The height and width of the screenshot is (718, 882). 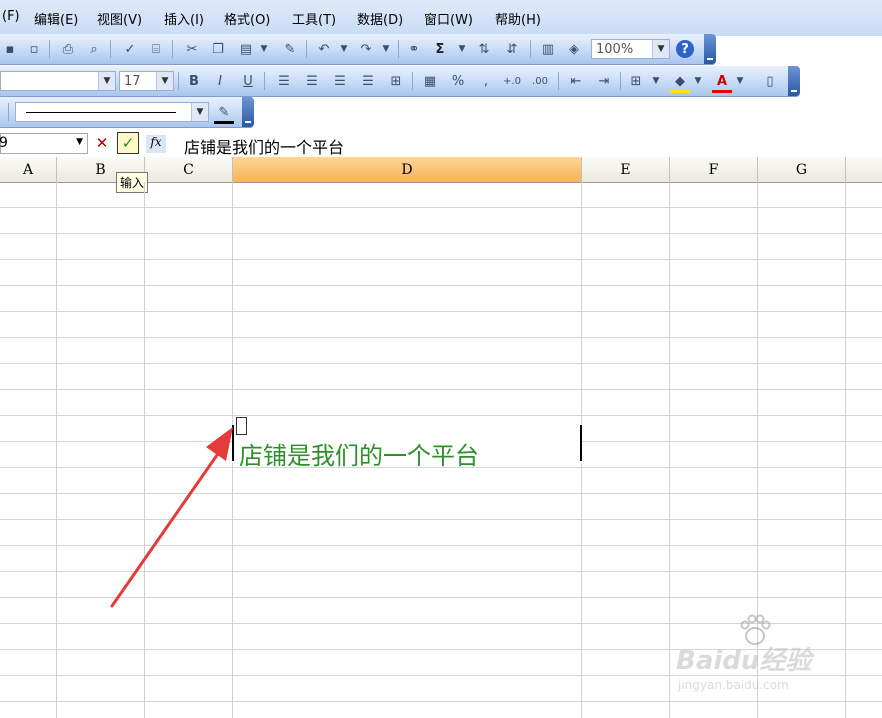 What do you see at coordinates (574, 49) in the screenshot?
I see `drawing-icon: ◈` at bounding box center [574, 49].